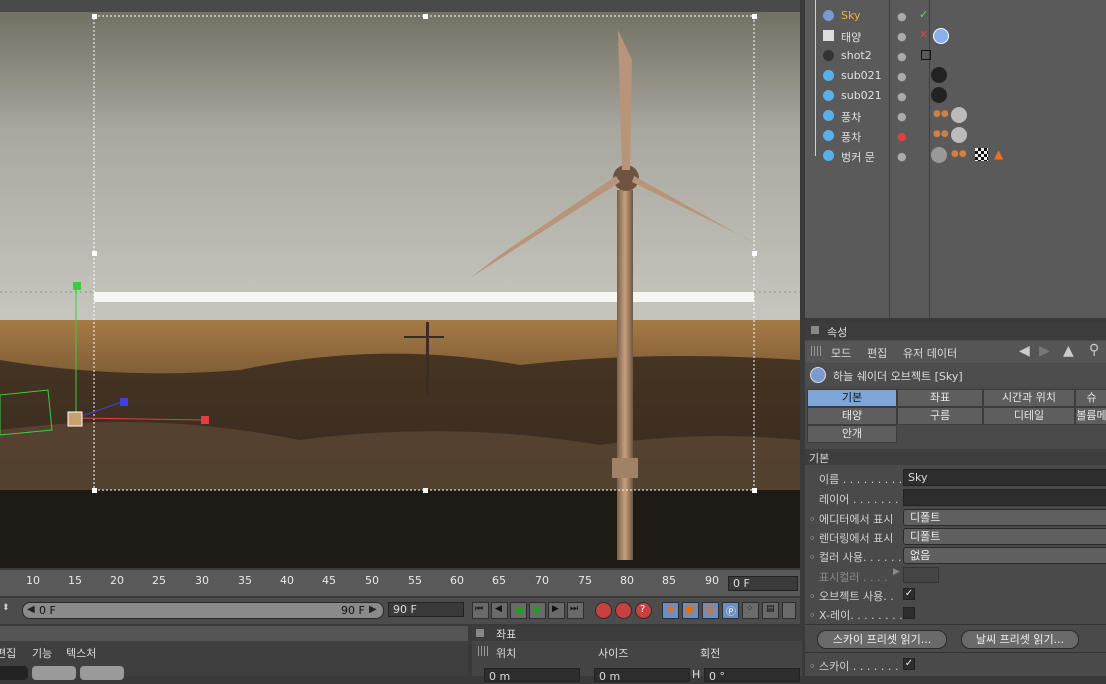  Describe the element at coordinates (923, 34) in the screenshot. I see `disabled-cross-icon: ✕` at that location.